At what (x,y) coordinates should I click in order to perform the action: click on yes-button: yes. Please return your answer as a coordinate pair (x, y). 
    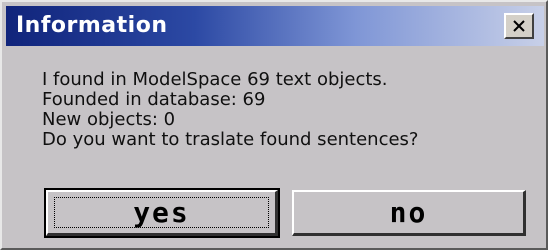
    Looking at the image, I should click on (162, 213).